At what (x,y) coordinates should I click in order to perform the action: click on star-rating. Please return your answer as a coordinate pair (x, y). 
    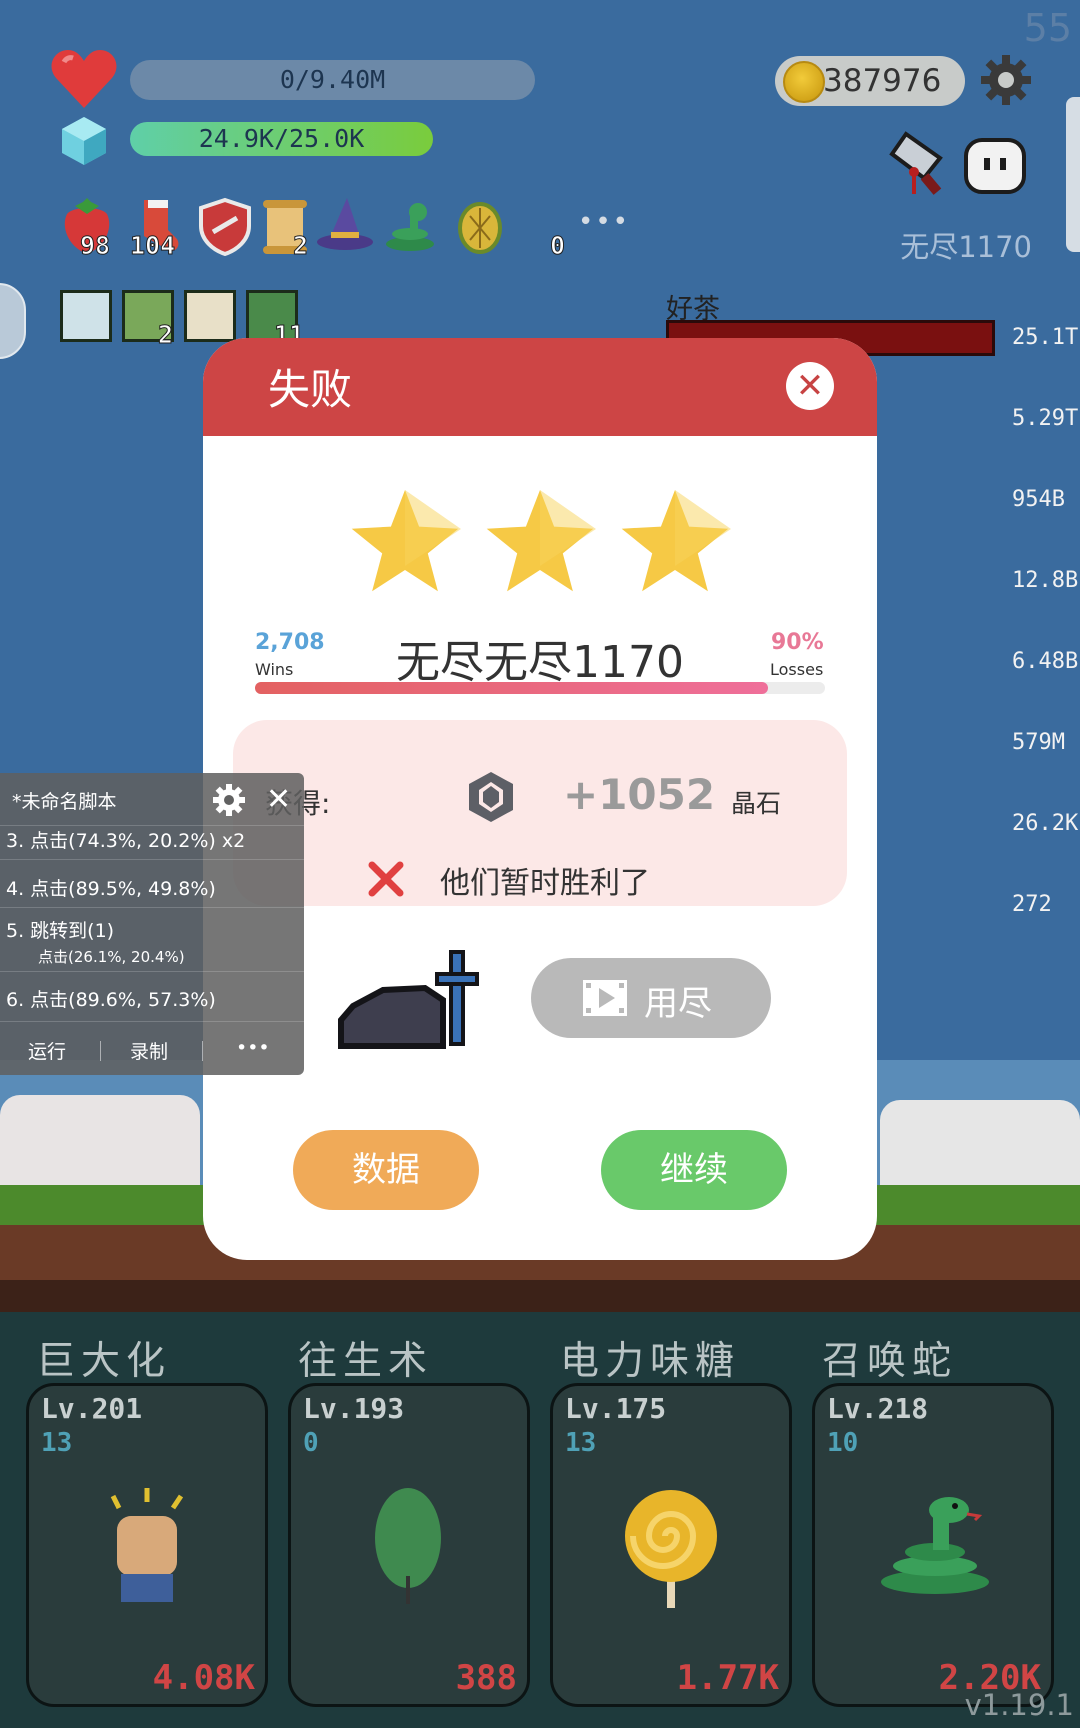
    Looking at the image, I should click on (543, 543).